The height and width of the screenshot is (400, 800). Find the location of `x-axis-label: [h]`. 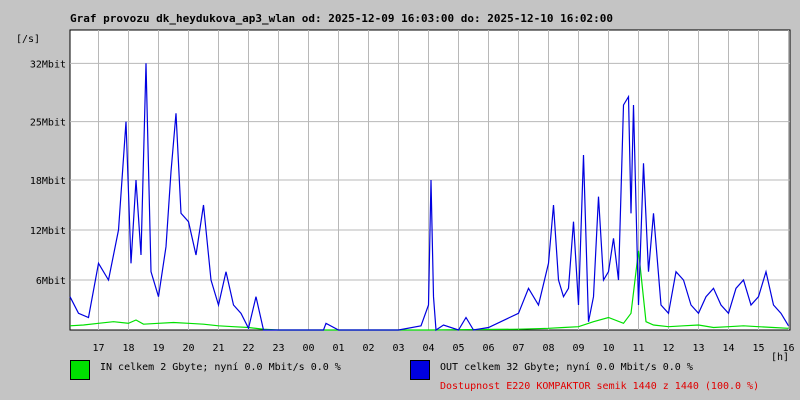

x-axis-label: [h] is located at coordinates (780, 357).